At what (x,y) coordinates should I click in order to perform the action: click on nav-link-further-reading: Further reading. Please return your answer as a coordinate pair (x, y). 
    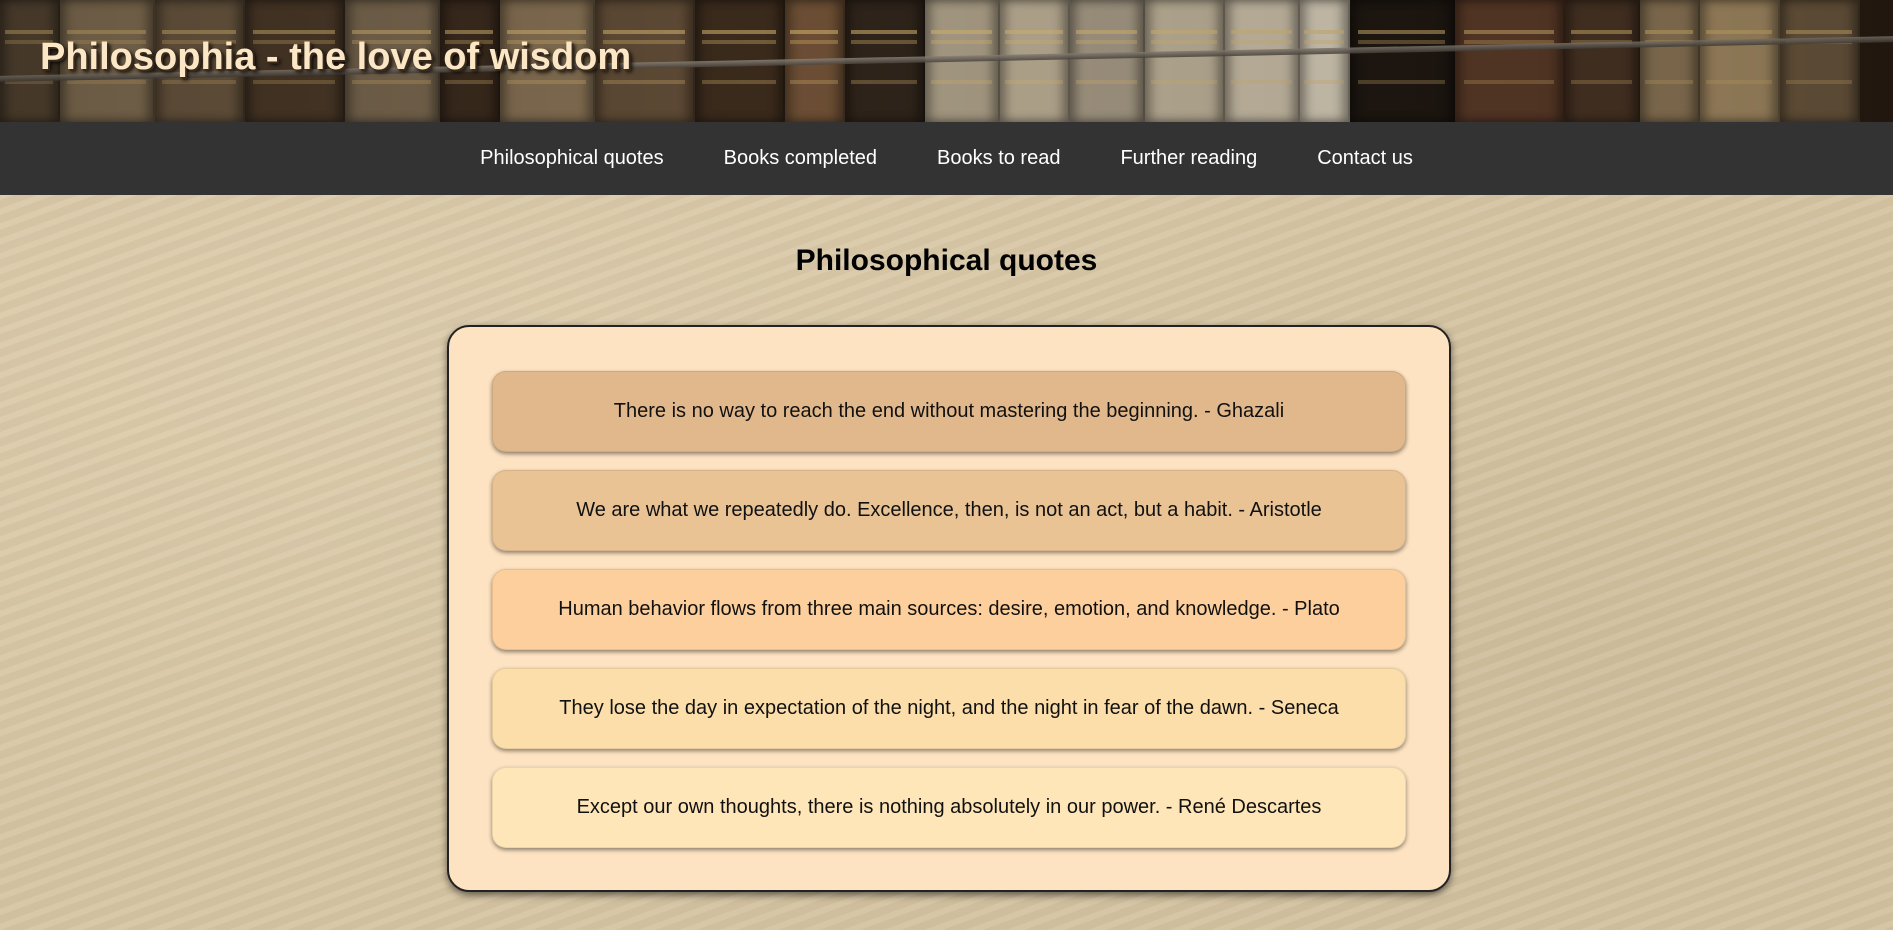
    Looking at the image, I should click on (1188, 158).